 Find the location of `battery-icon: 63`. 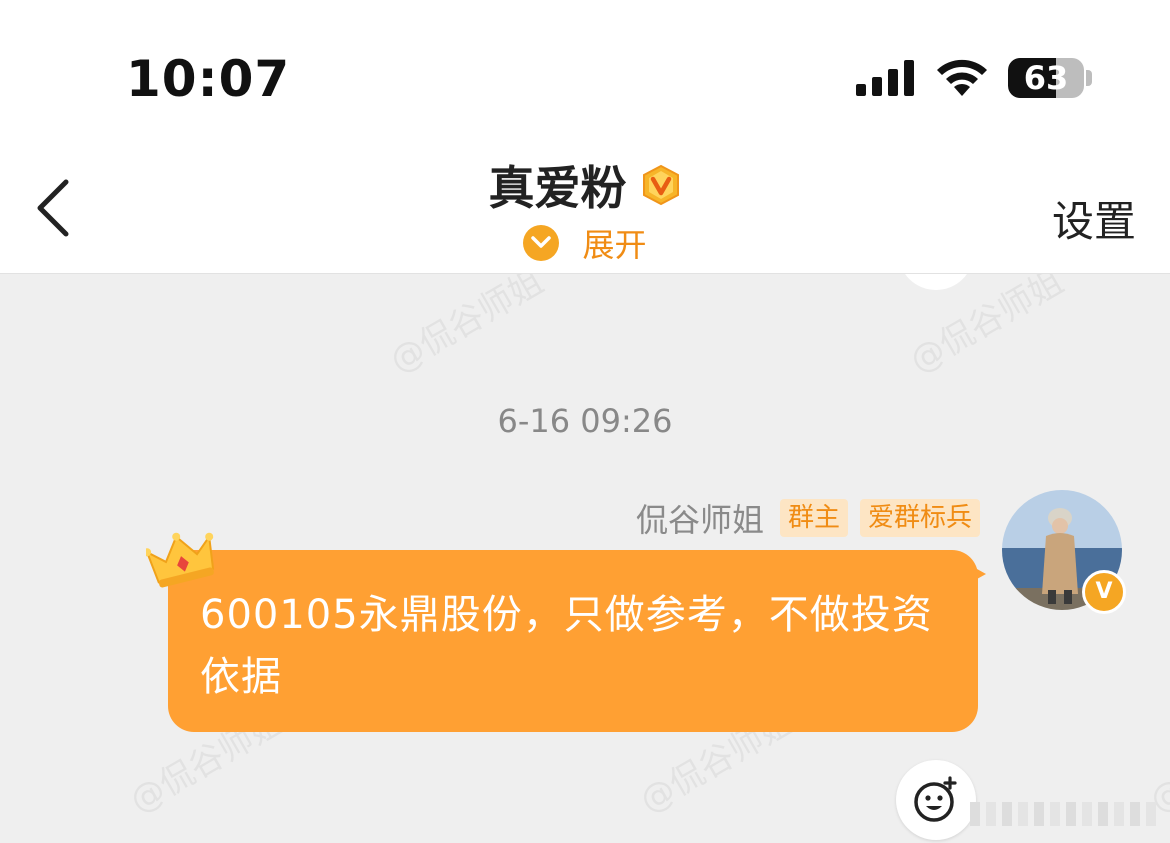

battery-icon: 63 is located at coordinates (1046, 78).